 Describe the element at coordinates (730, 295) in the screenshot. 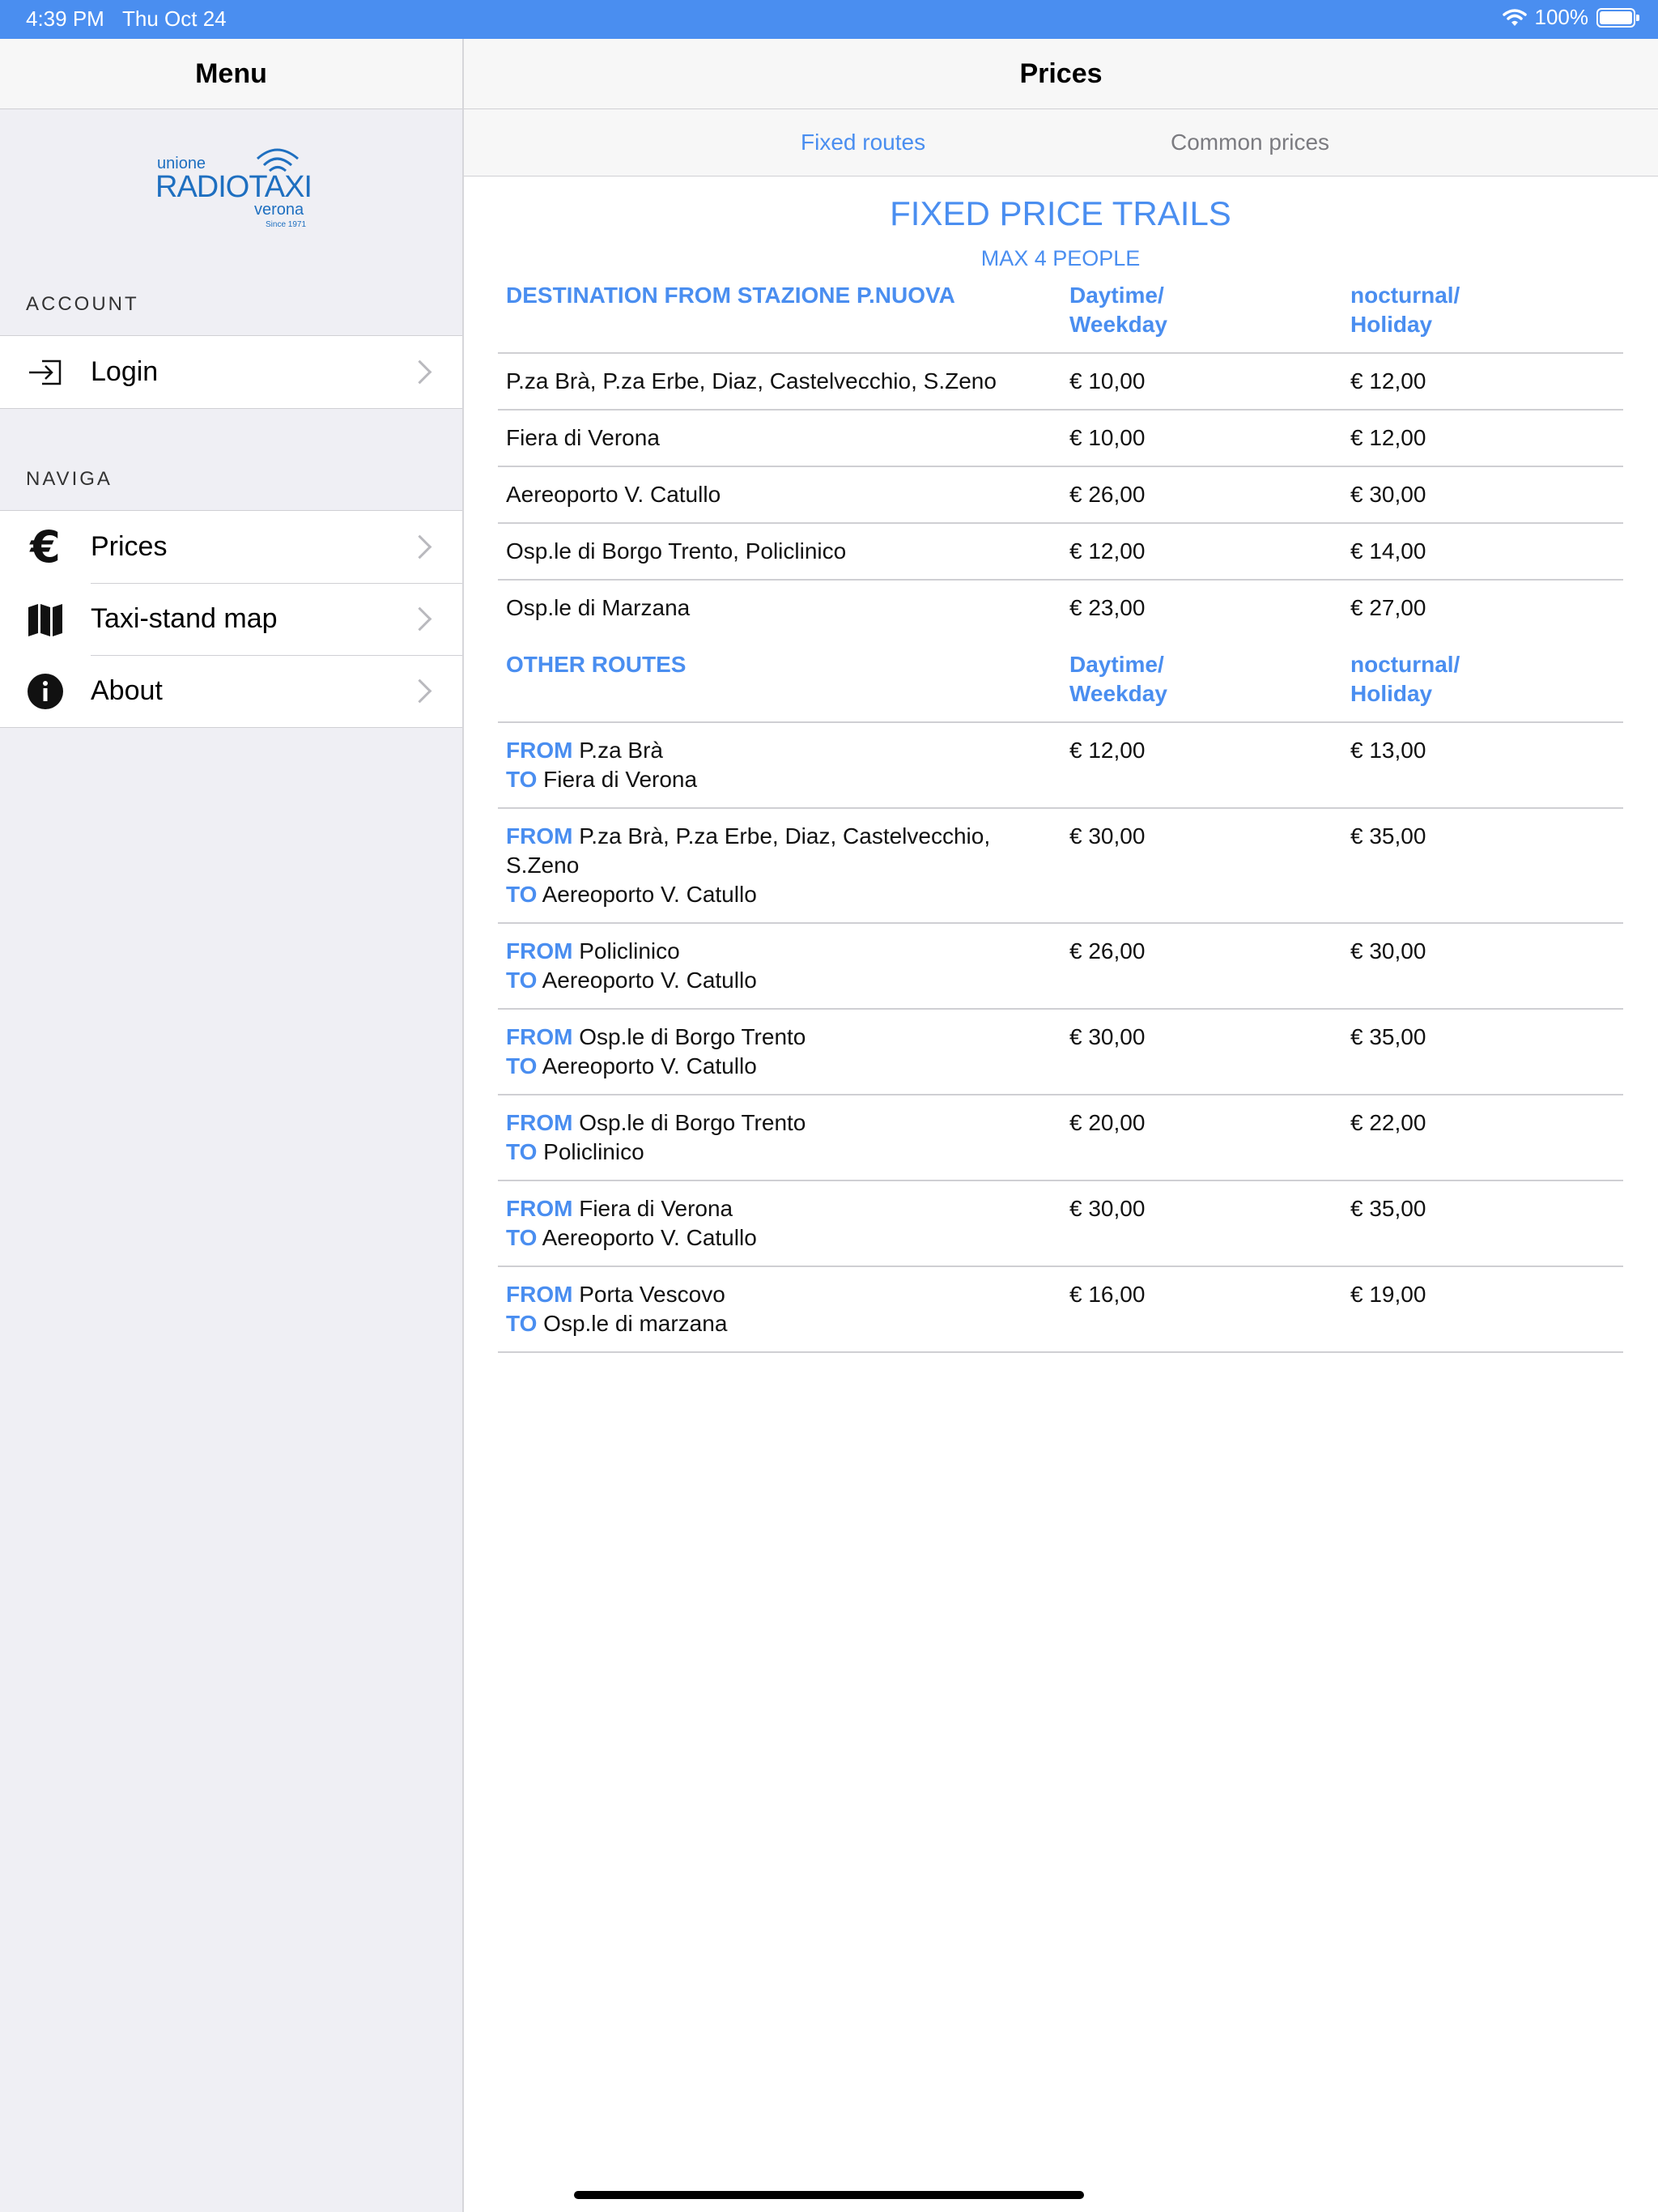

I see `column-header-destination: DESTINATION FROM STAZIONE P.NUOVA` at that location.